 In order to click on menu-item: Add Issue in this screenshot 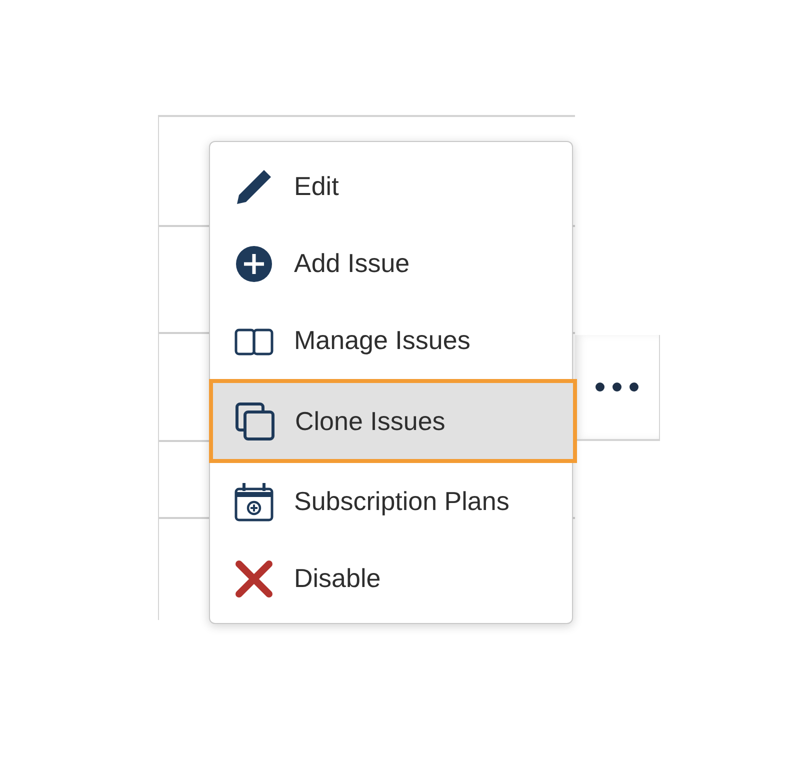, I will do `click(391, 263)`.